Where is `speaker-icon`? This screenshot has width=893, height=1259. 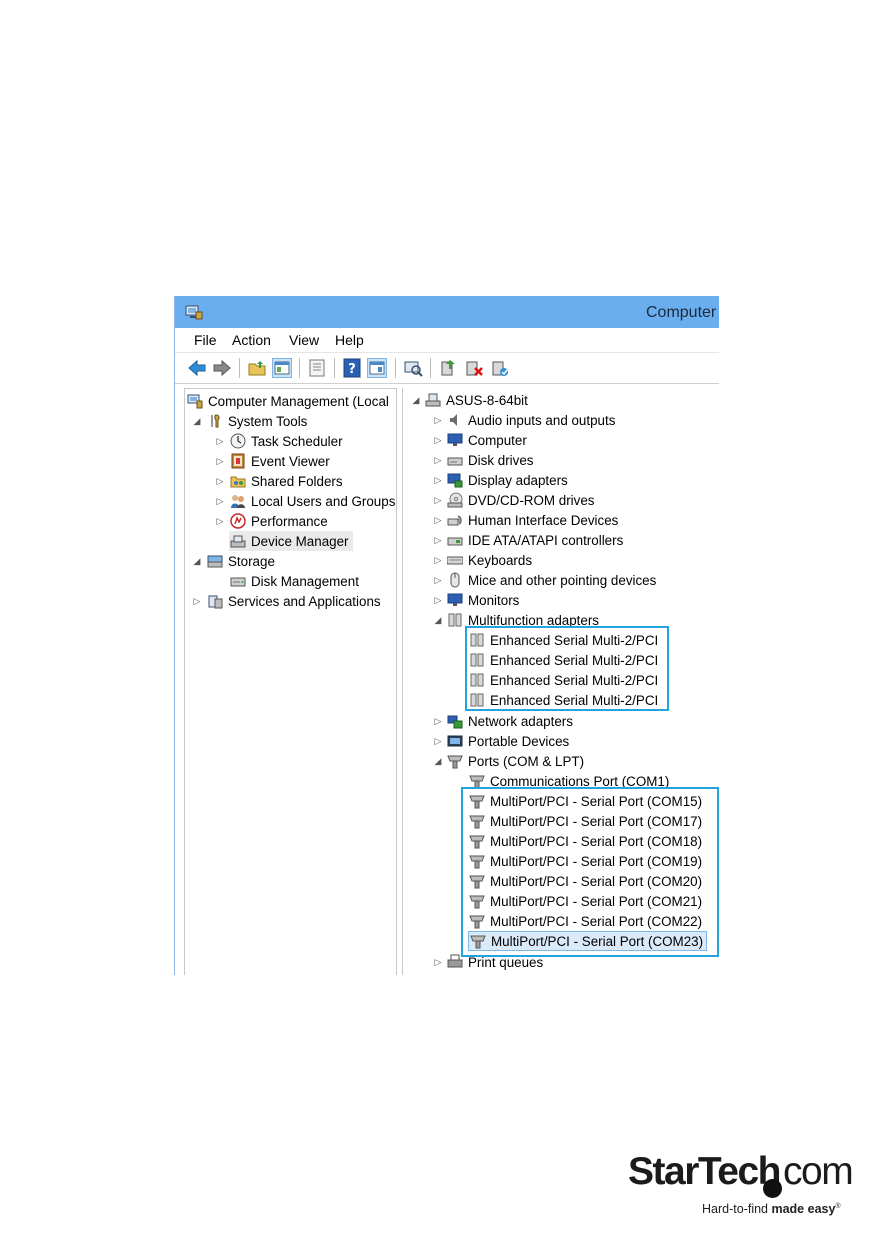 speaker-icon is located at coordinates (453, 420).